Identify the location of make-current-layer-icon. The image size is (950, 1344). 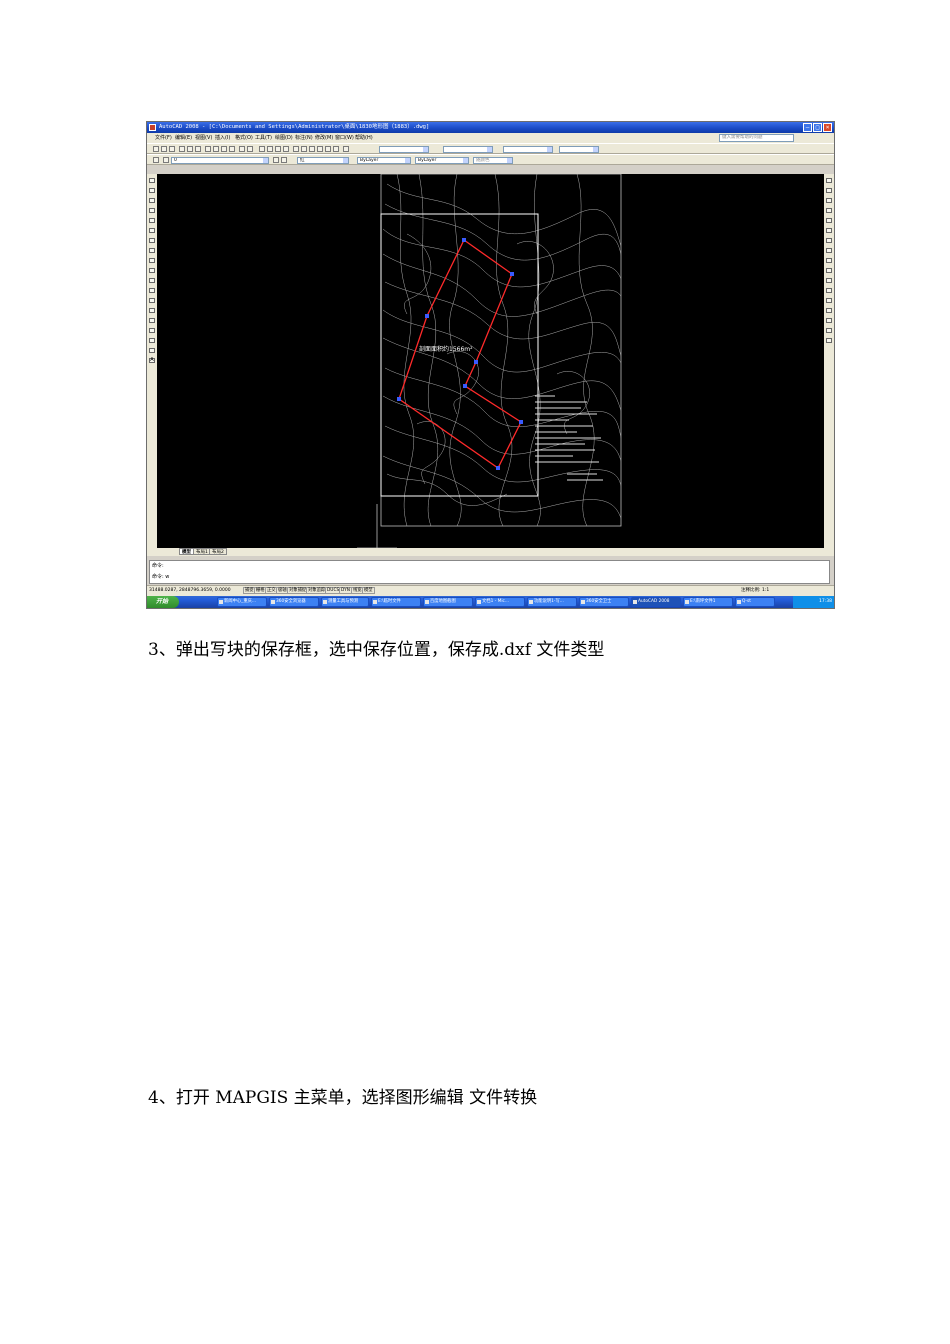
(276, 160).